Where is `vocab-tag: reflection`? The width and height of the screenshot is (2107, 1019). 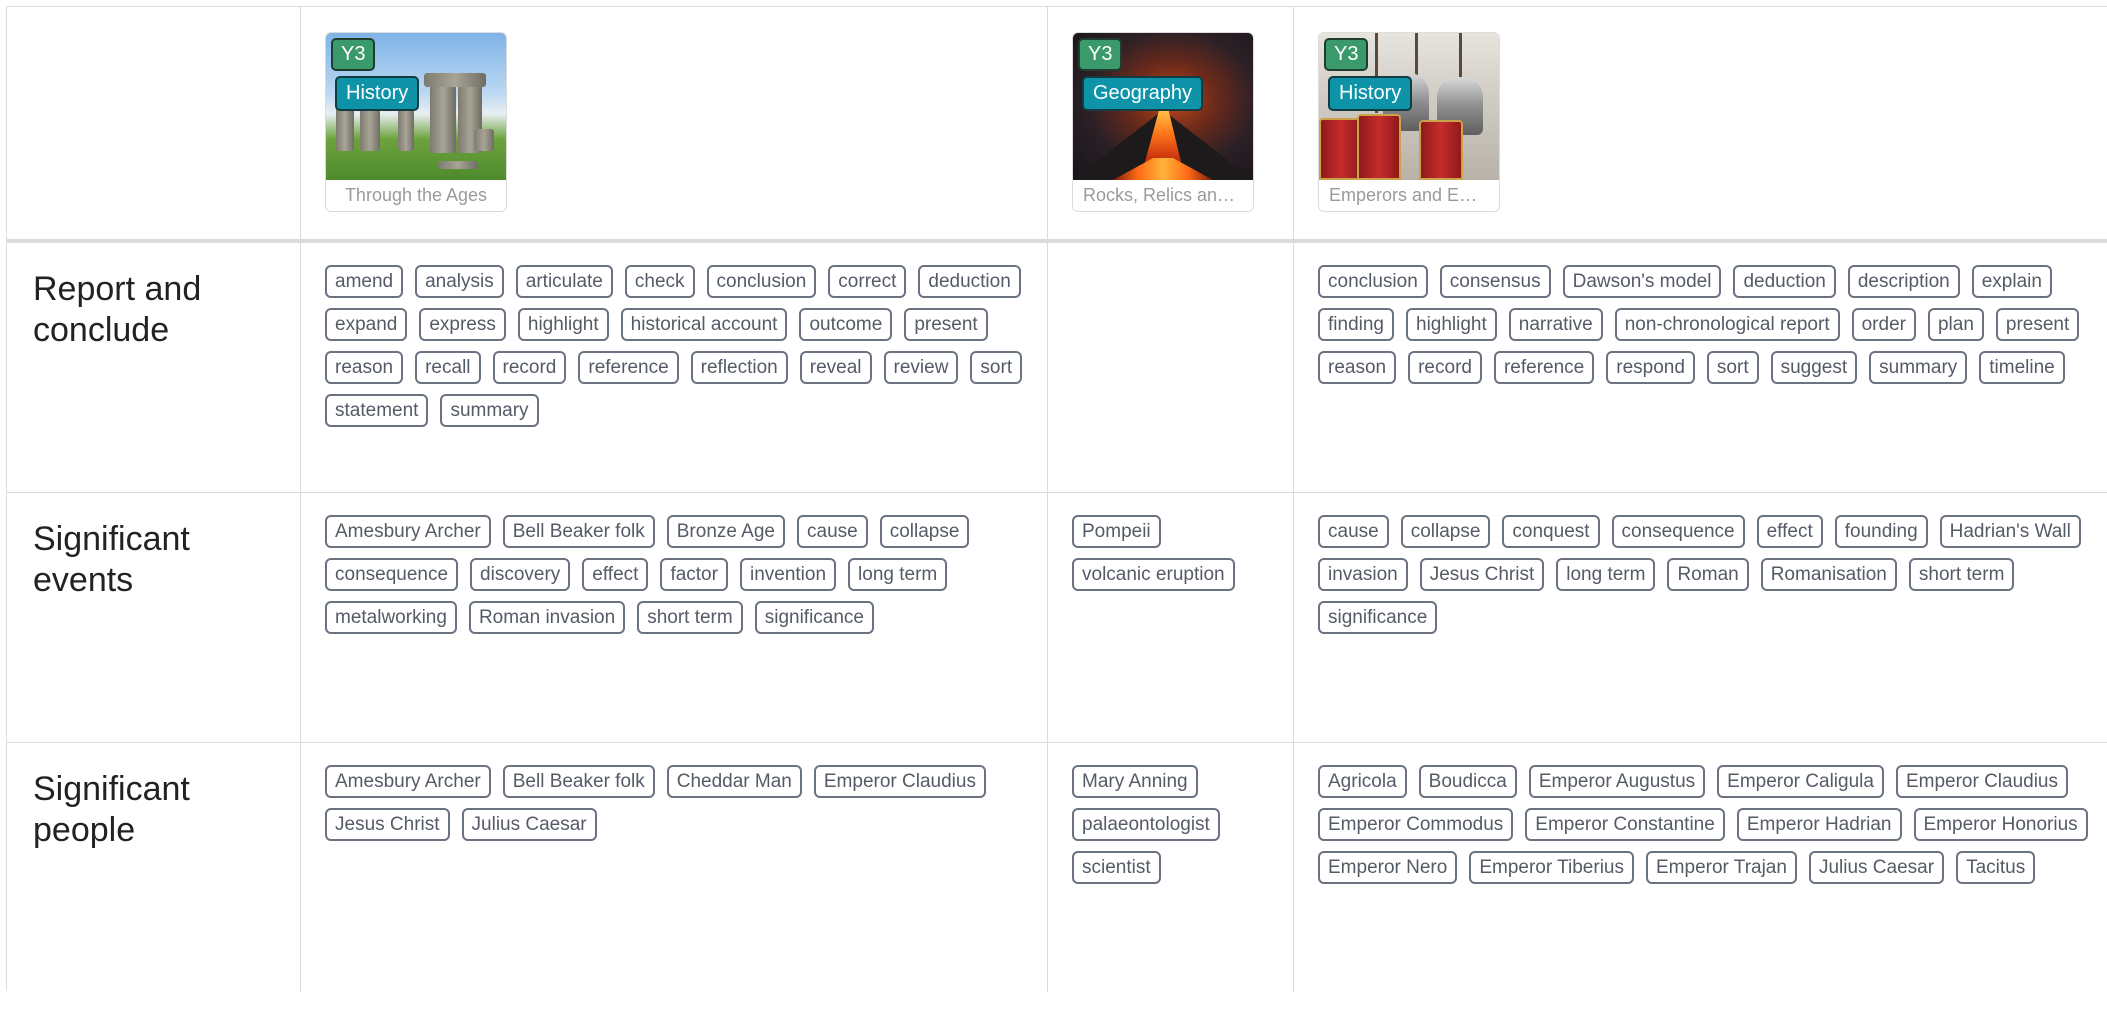 vocab-tag: reflection is located at coordinates (739, 367).